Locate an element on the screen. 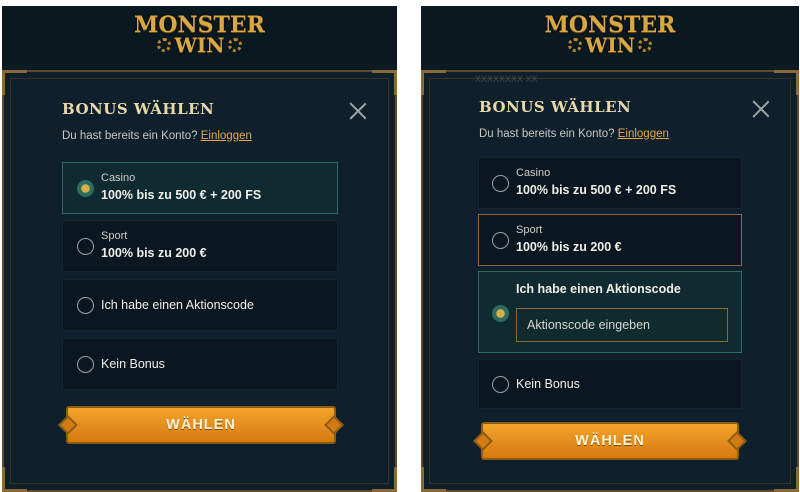 The height and width of the screenshot is (492, 800). faded-background-text: XXXXXXXX XX is located at coordinates (506, 79).